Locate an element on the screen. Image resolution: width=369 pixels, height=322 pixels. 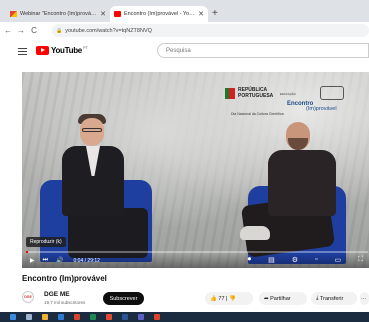
download-icon: ⤓ is located at coordinates (317, 298).